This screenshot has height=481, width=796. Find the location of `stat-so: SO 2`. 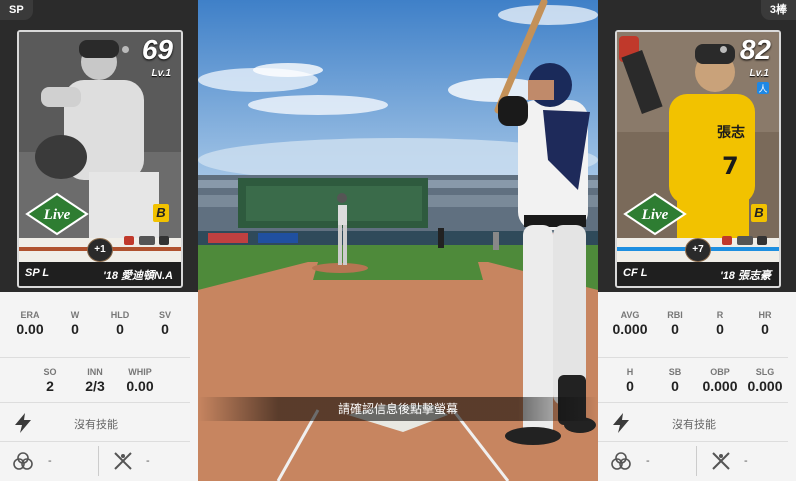

stat-so: SO 2 is located at coordinates (50, 380).